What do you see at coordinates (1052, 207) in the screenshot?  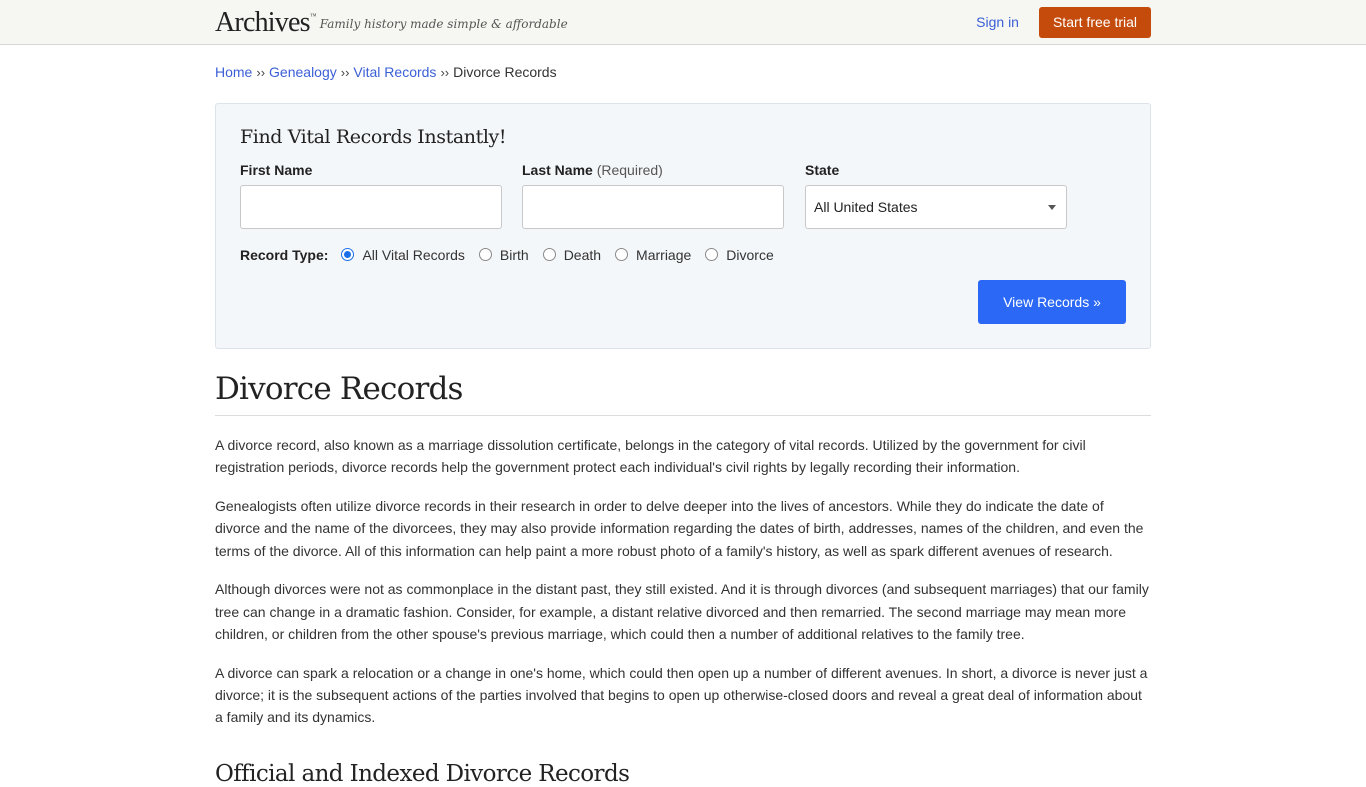 I see `chevron-down-icon` at bounding box center [1052, 207].